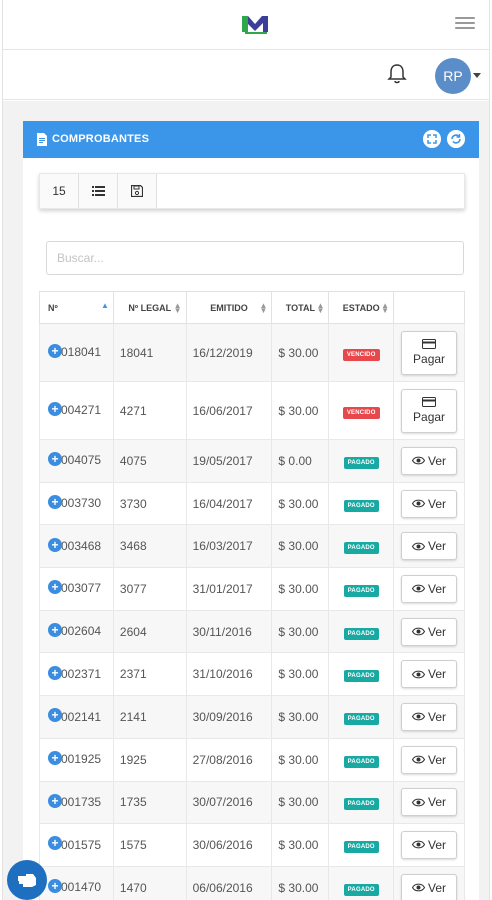 This screenshot has height=900, width=492. What do you see at coordinates (229, 307) in the screenshot?
I see `column-header-emitido: EMITIDO ▲ ▼` at bounding box center [229, 307].